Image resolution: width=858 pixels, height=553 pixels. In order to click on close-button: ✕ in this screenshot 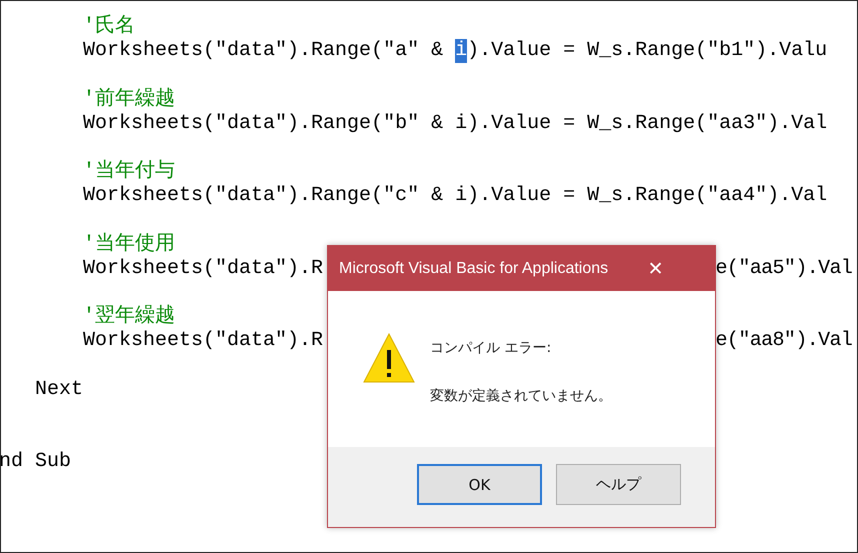, I will do `click(655, 268)`.